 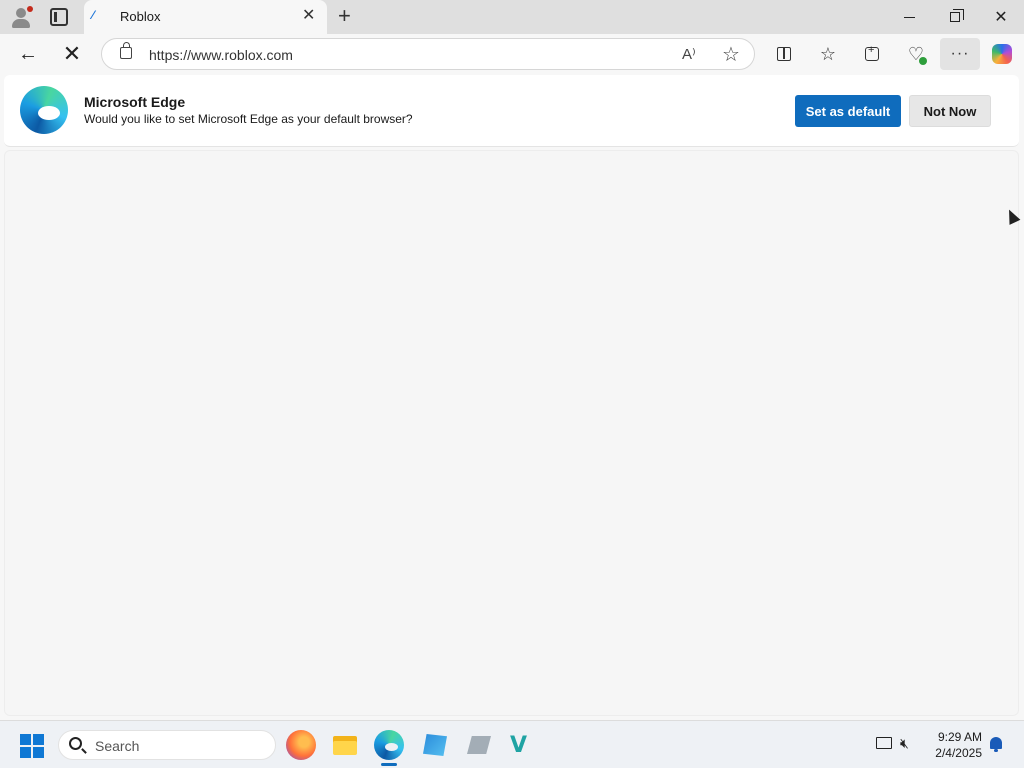 What do you see at coordinates (344, 16) in the screenshot?
I see `new-tab-icon: +` at bounding box center [344, 16].